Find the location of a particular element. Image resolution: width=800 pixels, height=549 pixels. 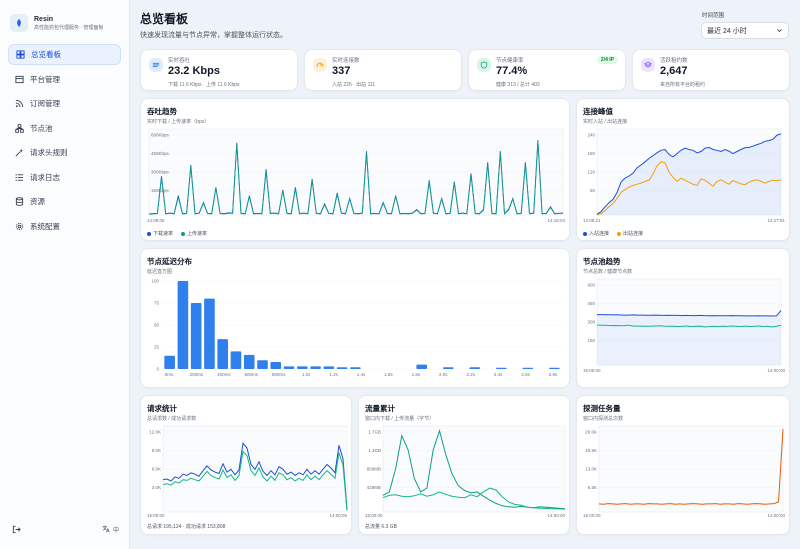

sidebar-item-header-rules: 请求头规则 is located at coordinates (64, 152).